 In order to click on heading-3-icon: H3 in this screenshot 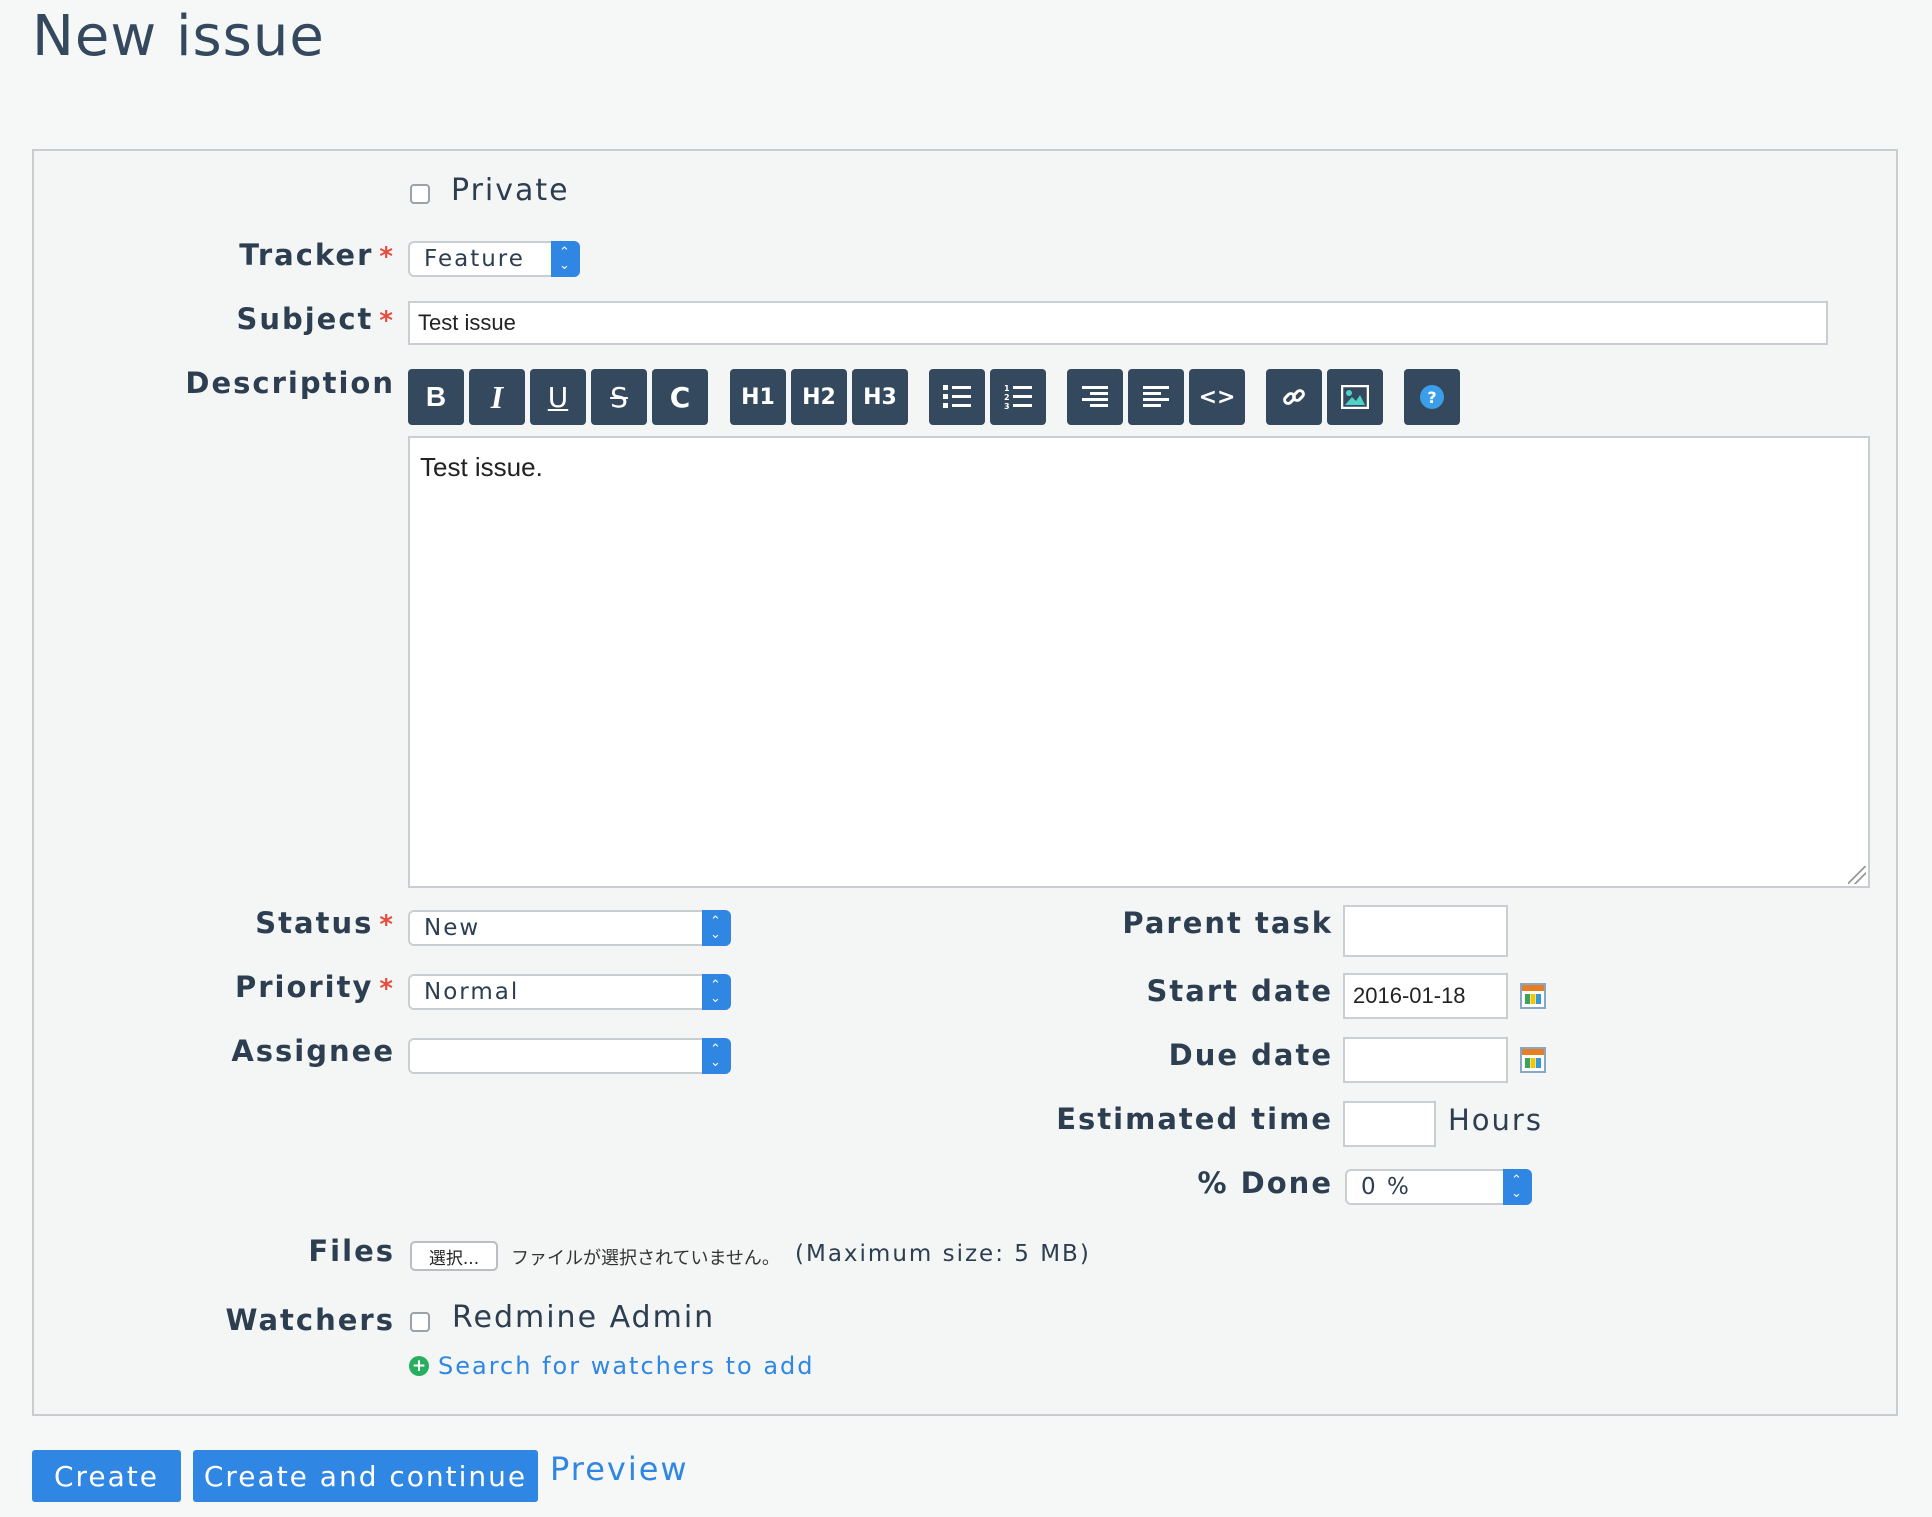, I will do `click(880, 397)`.